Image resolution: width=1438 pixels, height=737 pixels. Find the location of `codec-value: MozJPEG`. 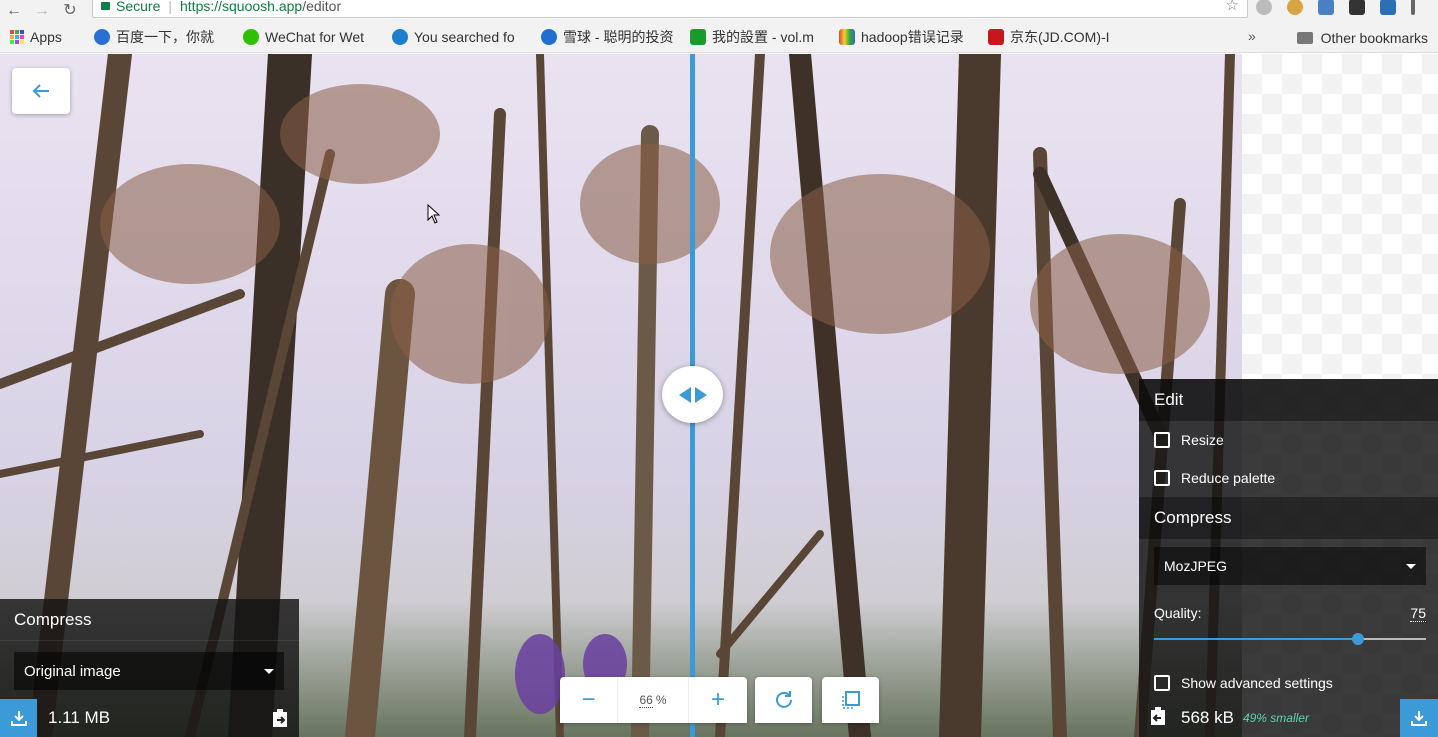

codec-value: MozJPEG is located at coordinates (1196, 566).